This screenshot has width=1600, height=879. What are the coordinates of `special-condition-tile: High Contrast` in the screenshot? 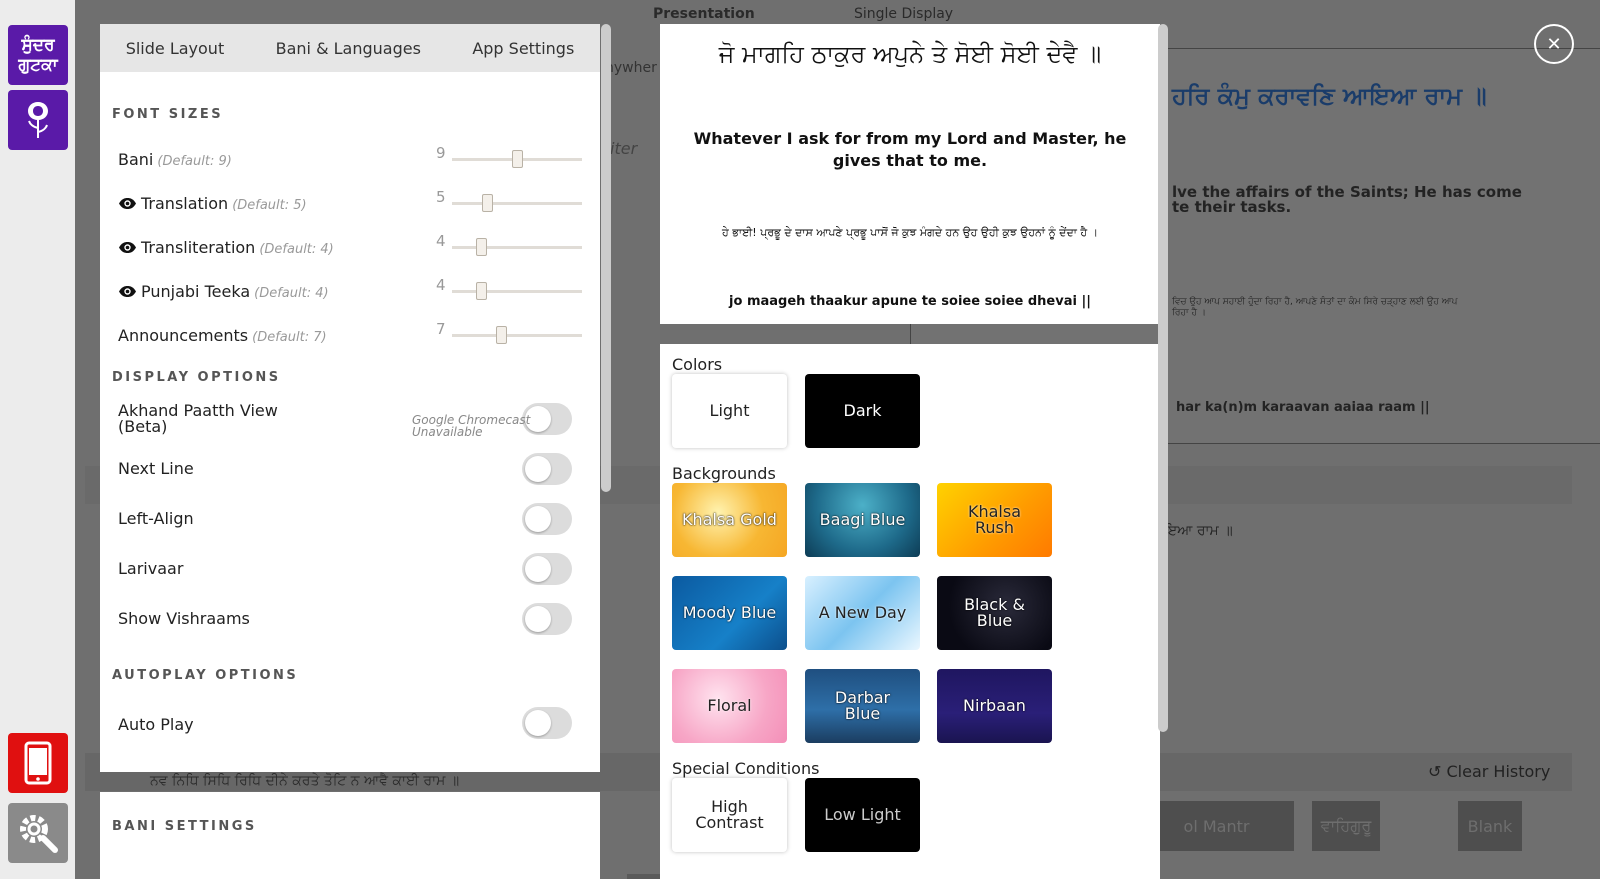 It's located at (729, 815).